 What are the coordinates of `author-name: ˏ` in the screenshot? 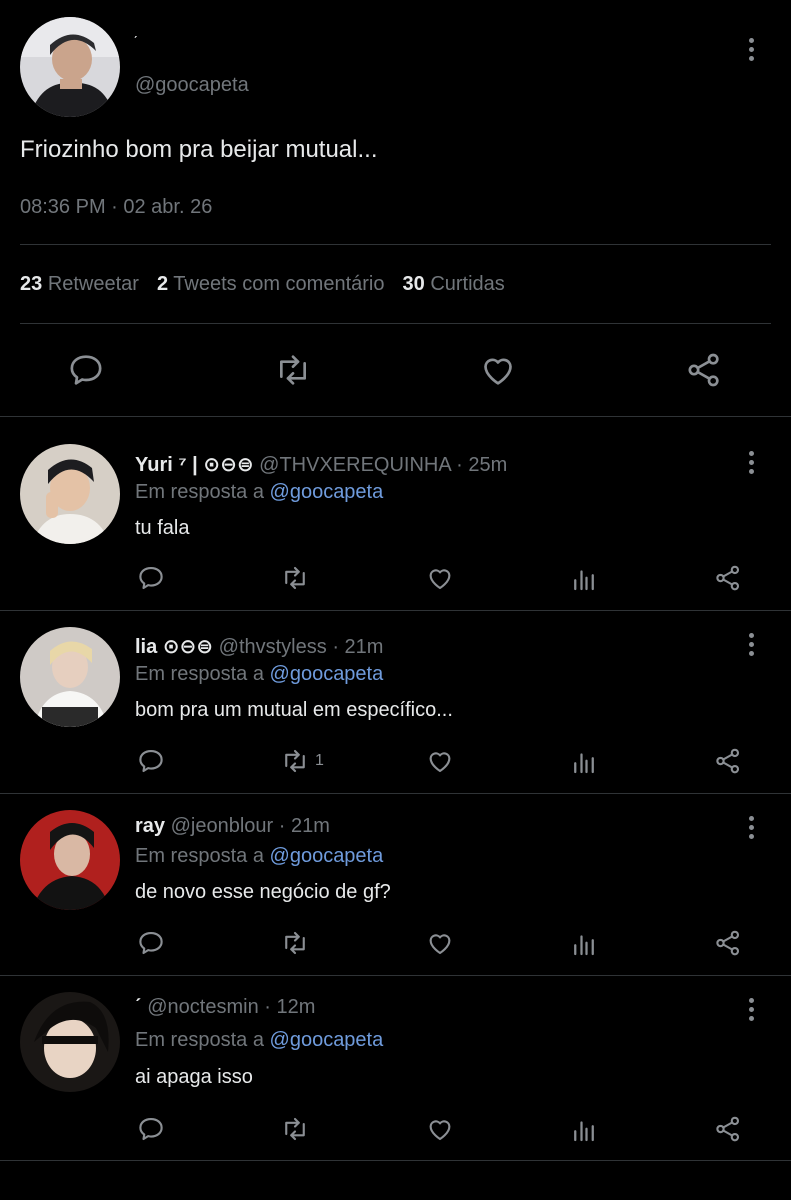 It's located at (135, 30).